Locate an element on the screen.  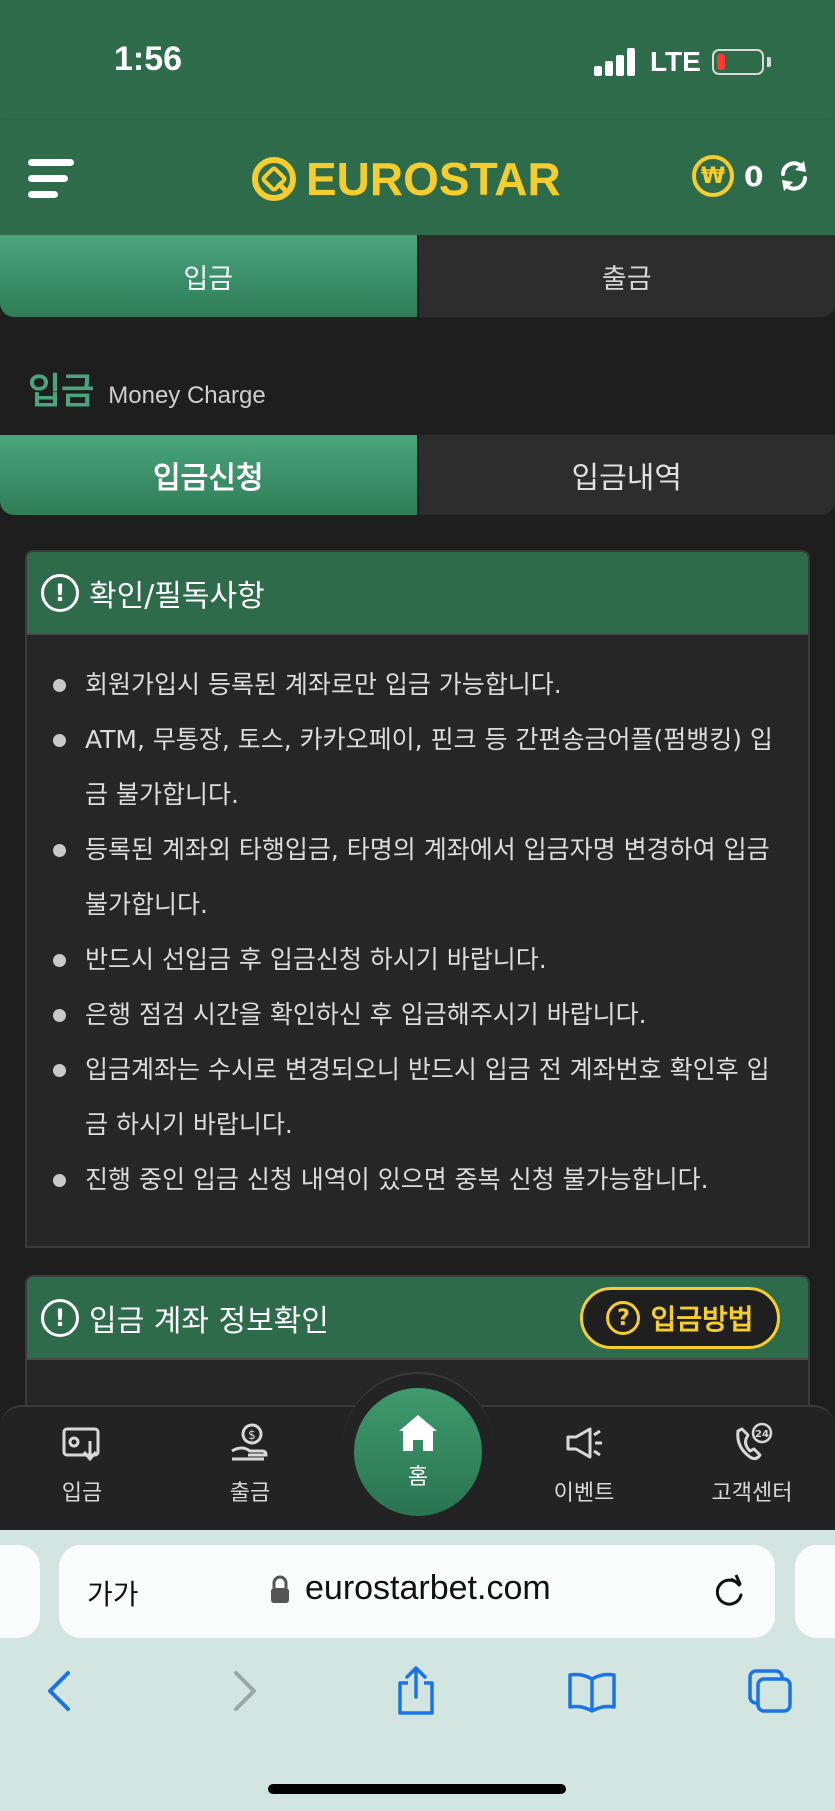
logo-mark-icon is located at coordinates (274, 179).